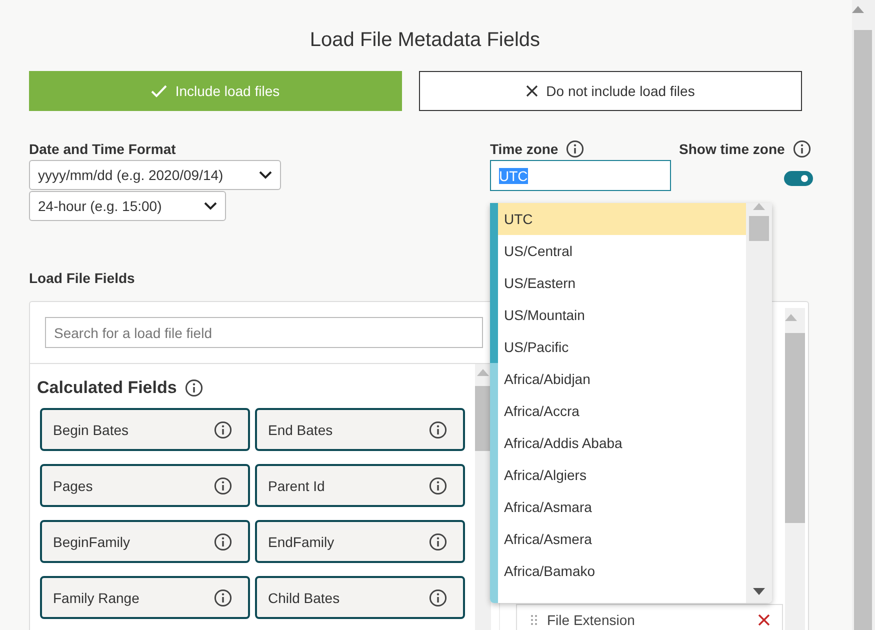  Describe the element at coordinates (524, 149) in the screenshot. I see `field-label: Time zone` at that location.